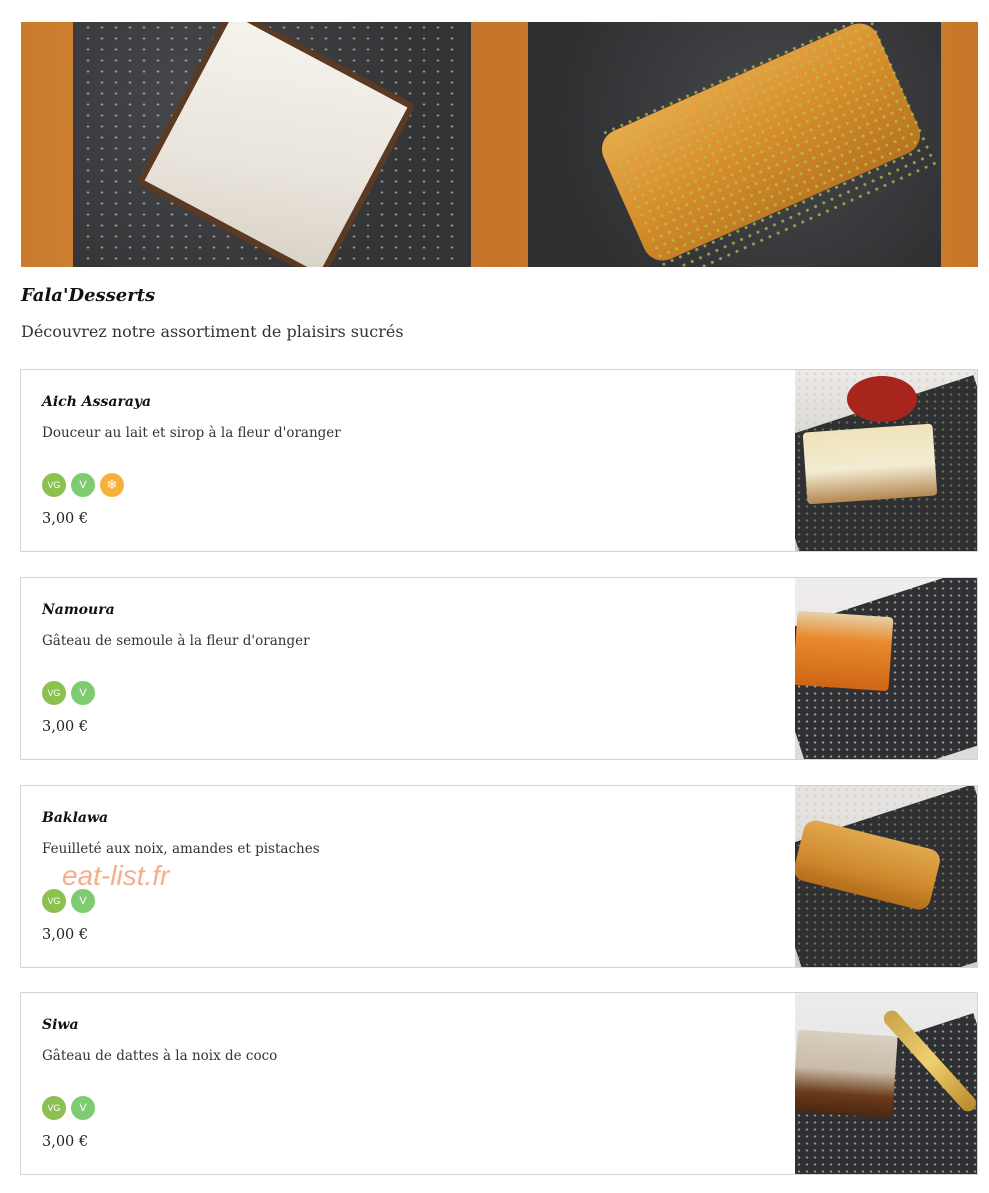 The width and height of the screenshot is (989, 1193). I want to click on diet-badges: VG V ❄, so click(83, 485).